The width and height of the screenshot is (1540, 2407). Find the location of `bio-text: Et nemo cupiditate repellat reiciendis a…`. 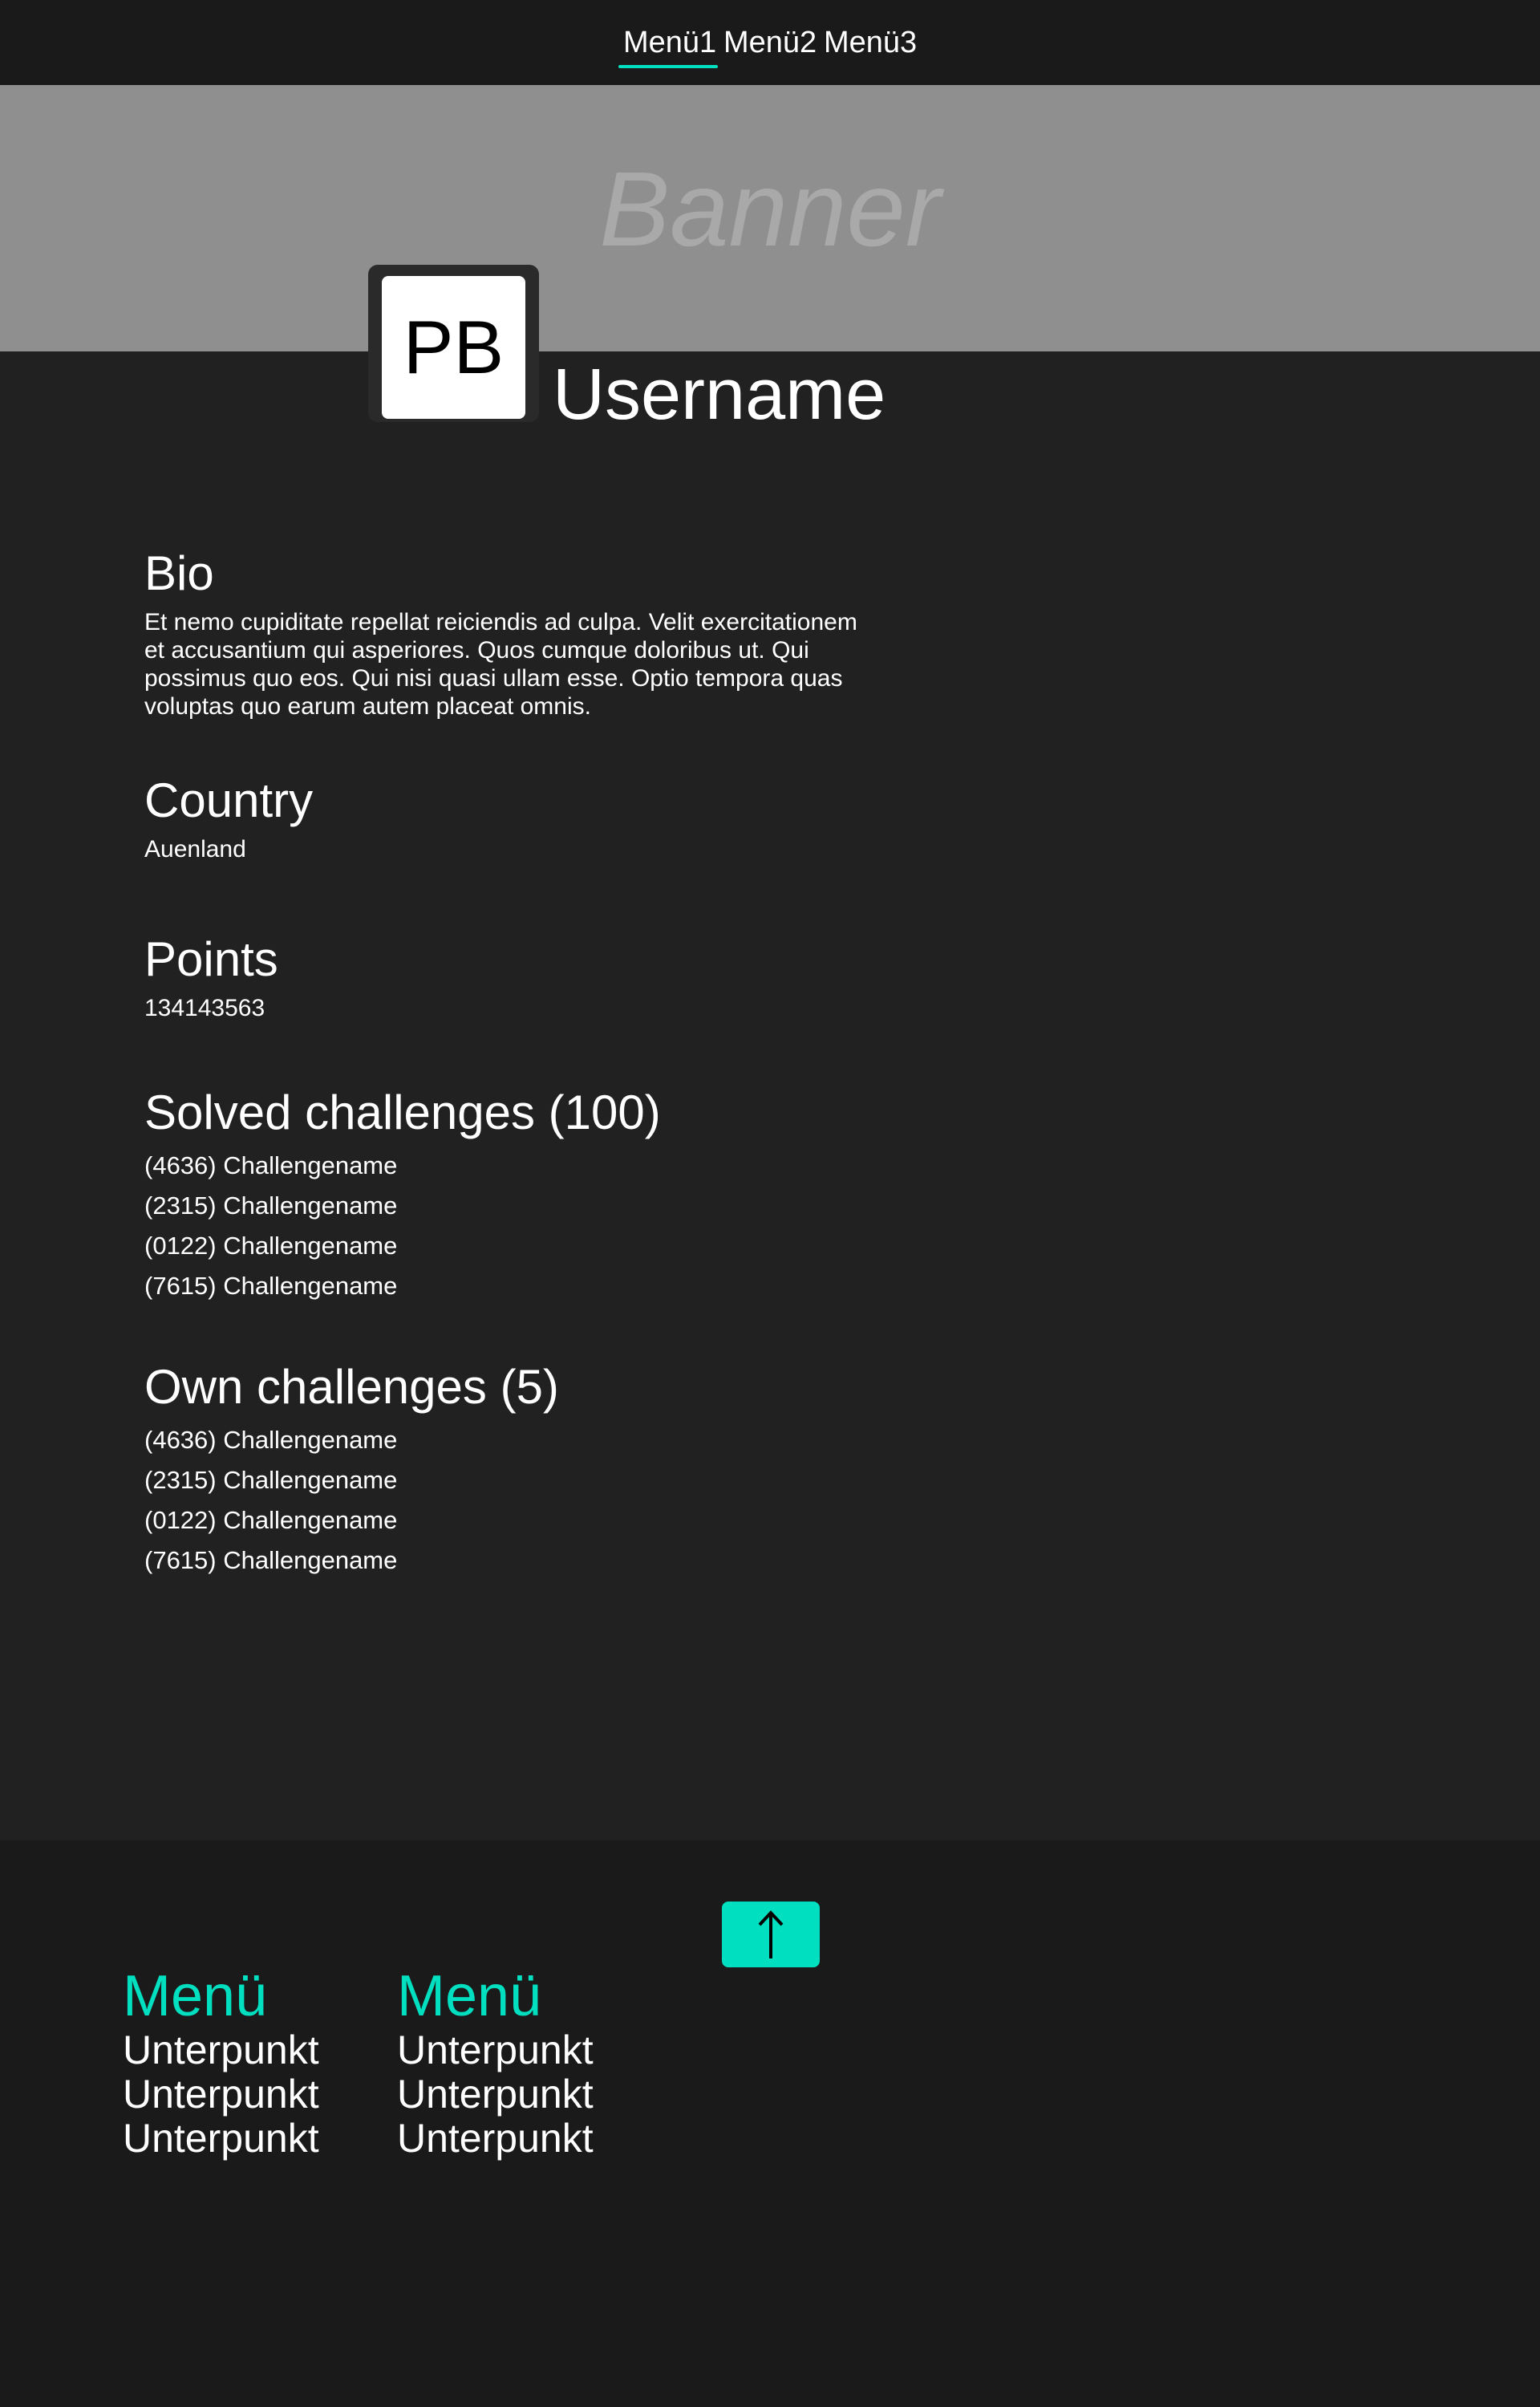

bio-text: Et nemo cupiditate repellat reiciendis a… is located at coordinates (500, 664).